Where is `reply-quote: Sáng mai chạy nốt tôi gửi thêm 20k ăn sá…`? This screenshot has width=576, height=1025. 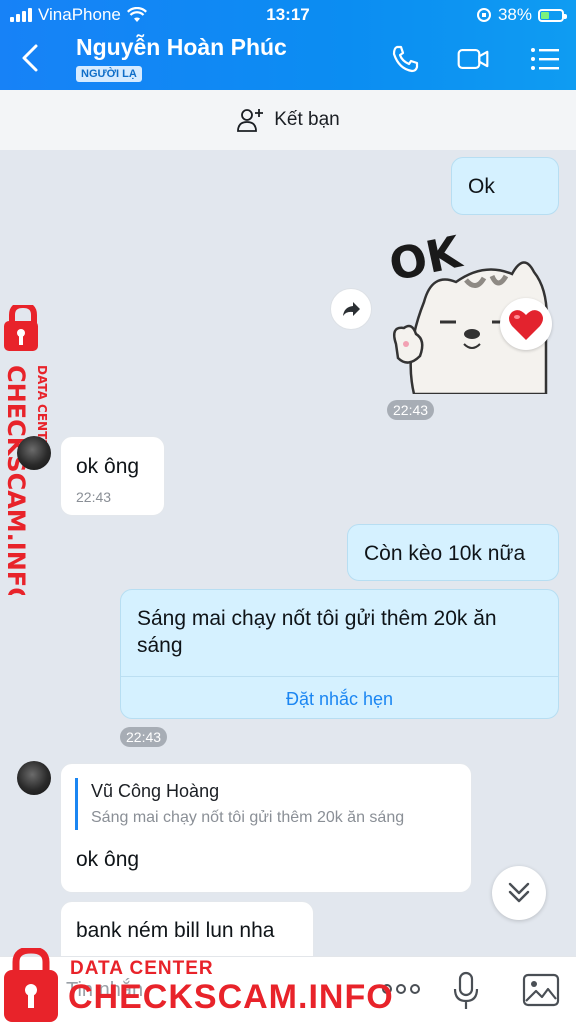 reply-quote: Sáng mai chạy nốt tôi gửi thêm 20k ăn sá… is located at coordinates (248, 817).